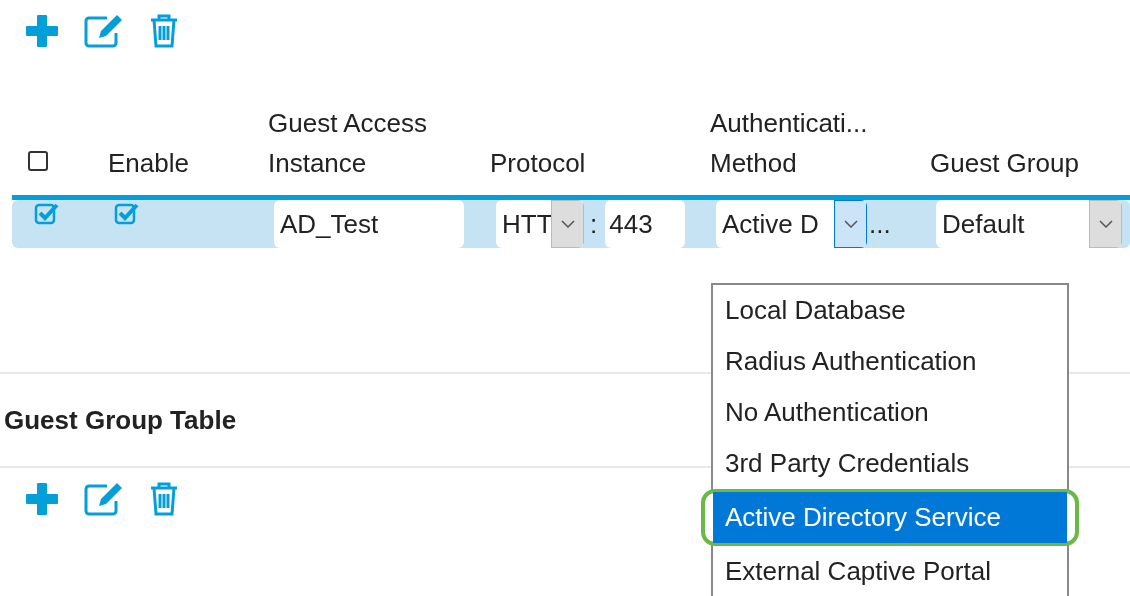  I want to click on port-field: 443, so click(645, 224).